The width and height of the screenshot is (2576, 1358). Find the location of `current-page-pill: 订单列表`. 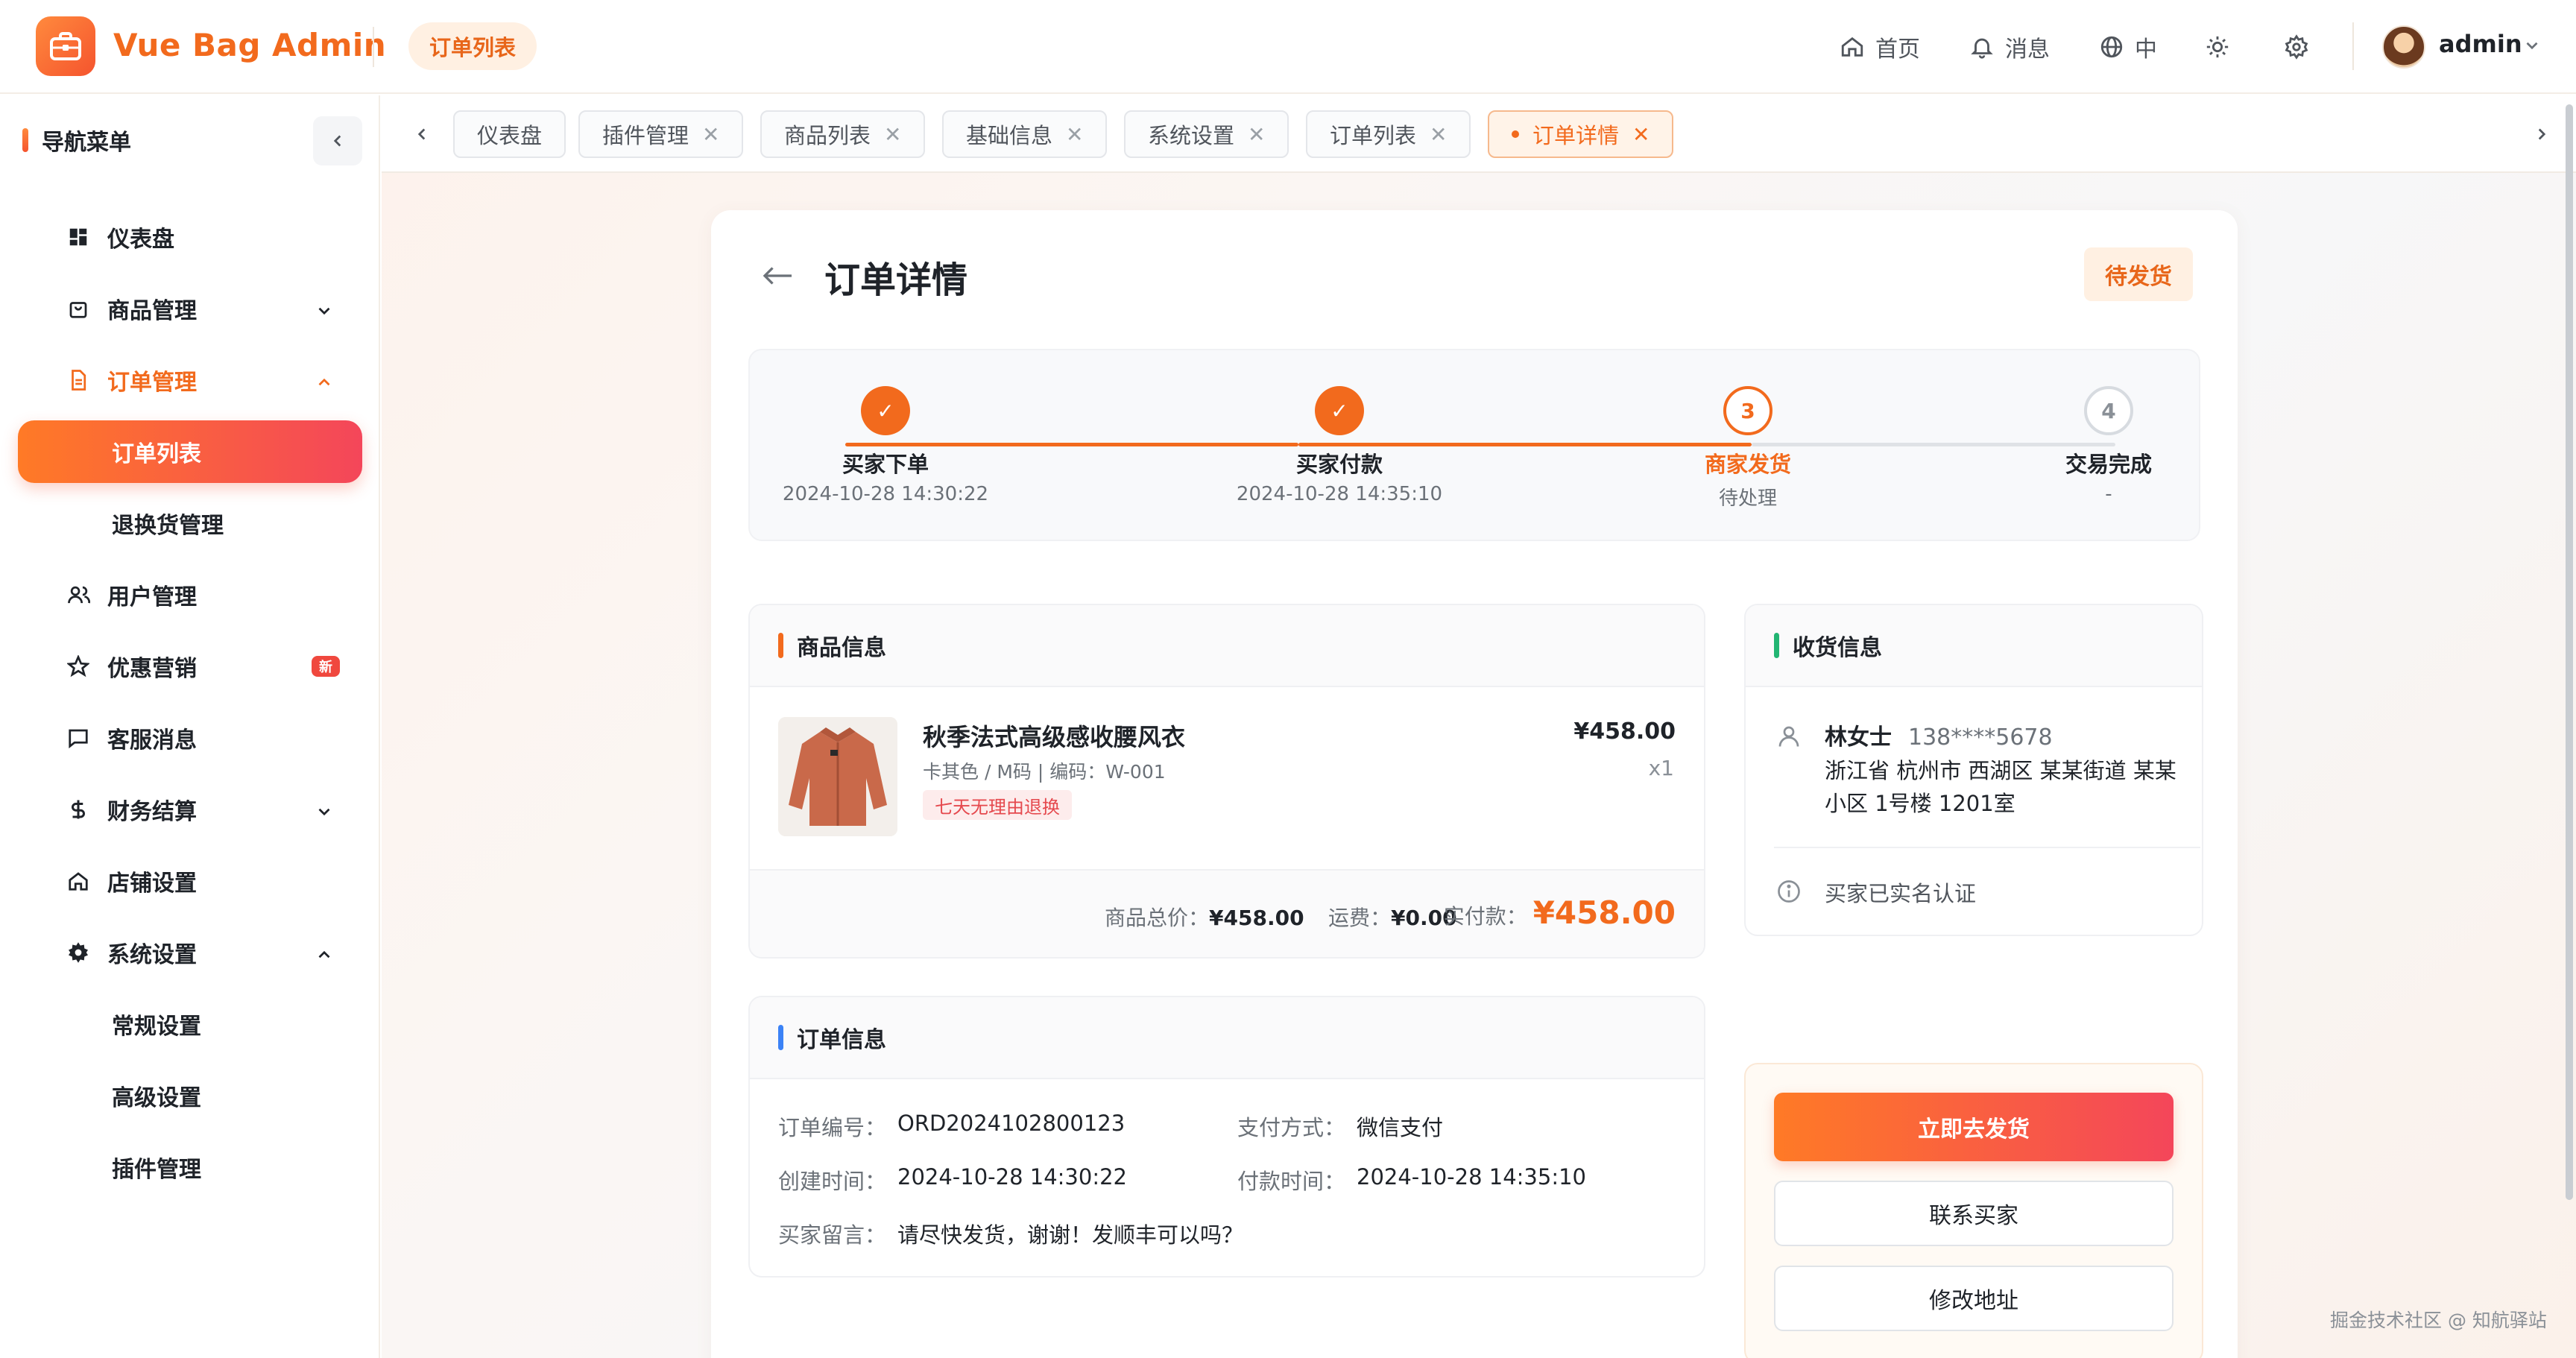

current-page-pill: 订单列表 is located at coordinates (472, 46).